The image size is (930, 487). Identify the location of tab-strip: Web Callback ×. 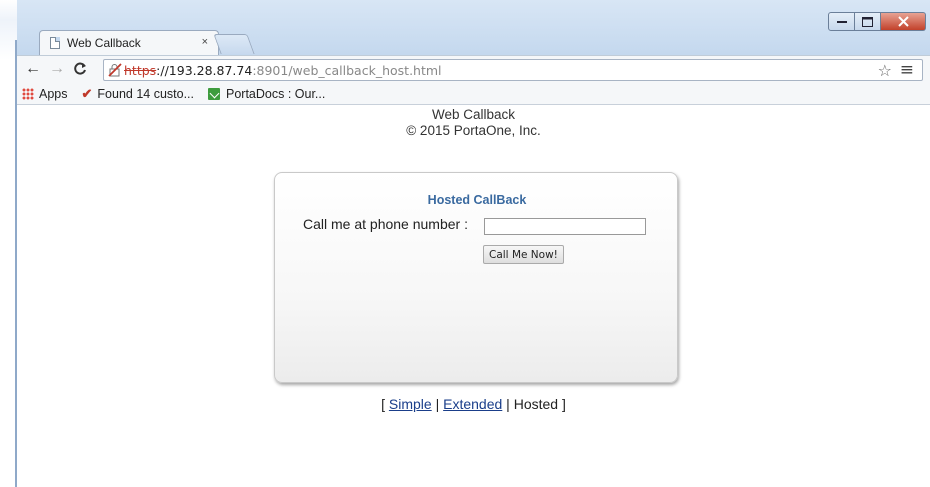
(473, 27).